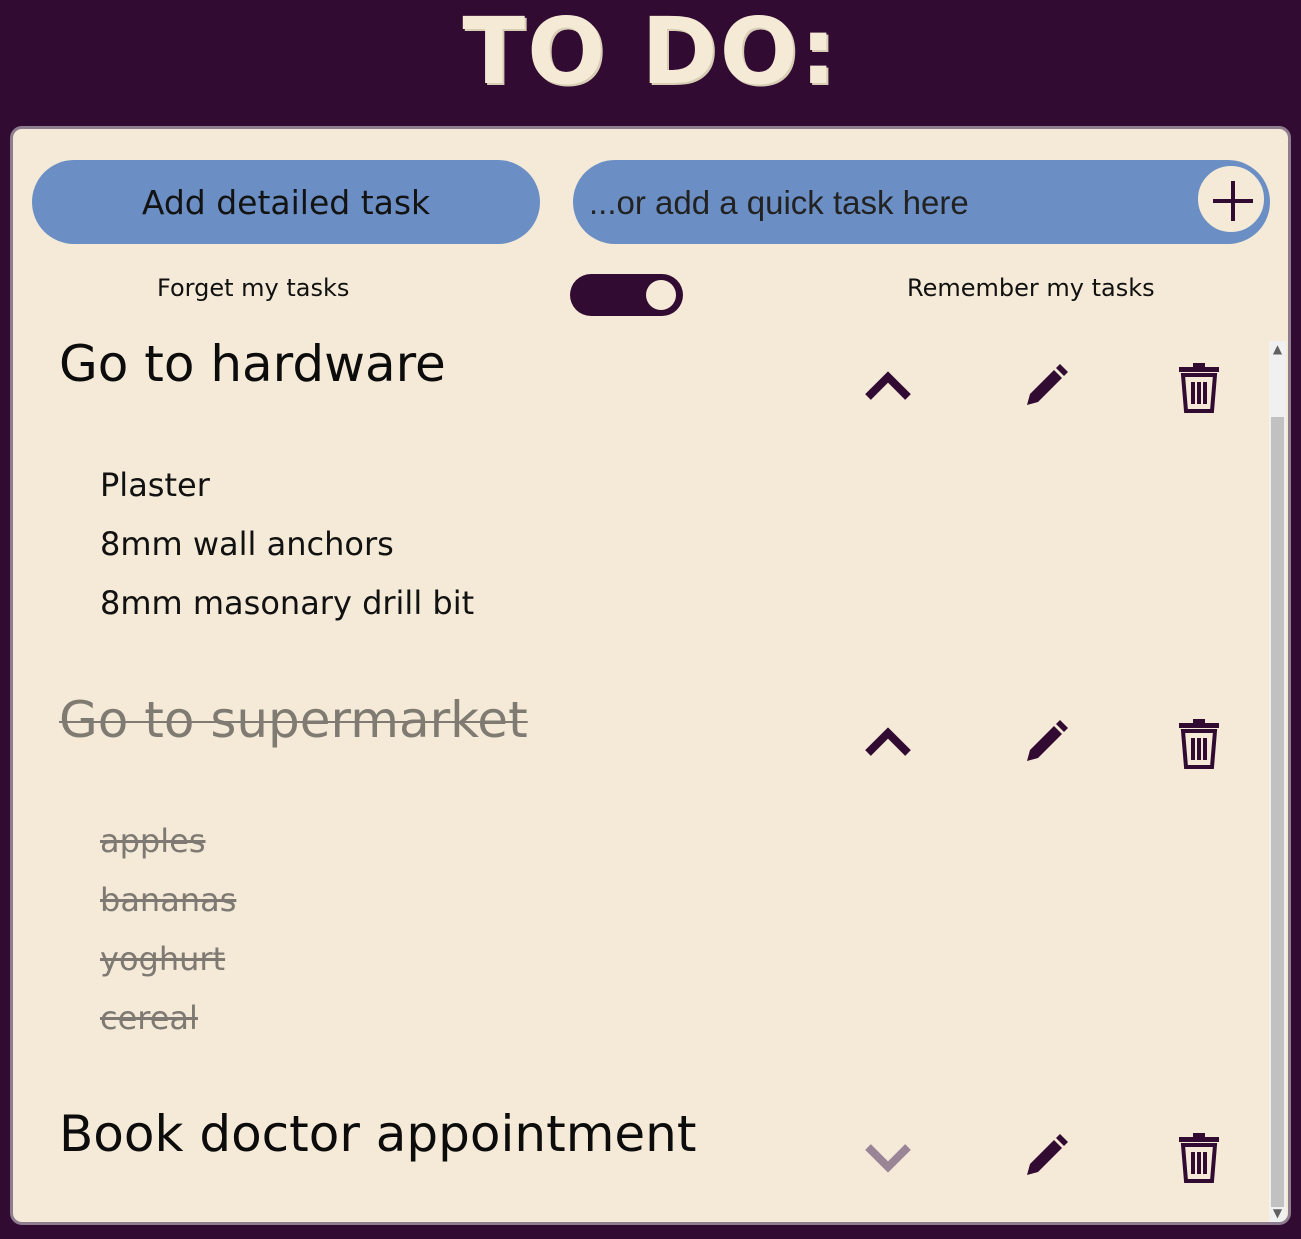  What do you see at coordinates (287, 603) in the screenshot?
I see `list-item: 8mm masonary drill bit` at bounding box center [287, 603].